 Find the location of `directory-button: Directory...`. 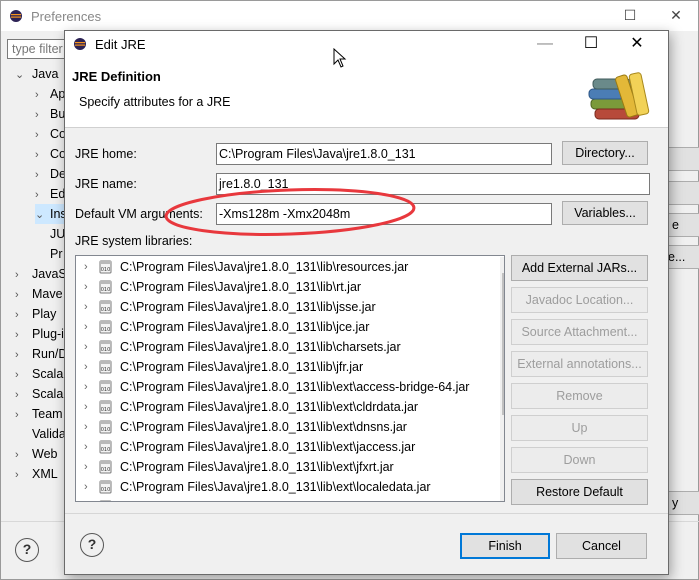

directory-button: Directory... is located at coordinates (605, 153).